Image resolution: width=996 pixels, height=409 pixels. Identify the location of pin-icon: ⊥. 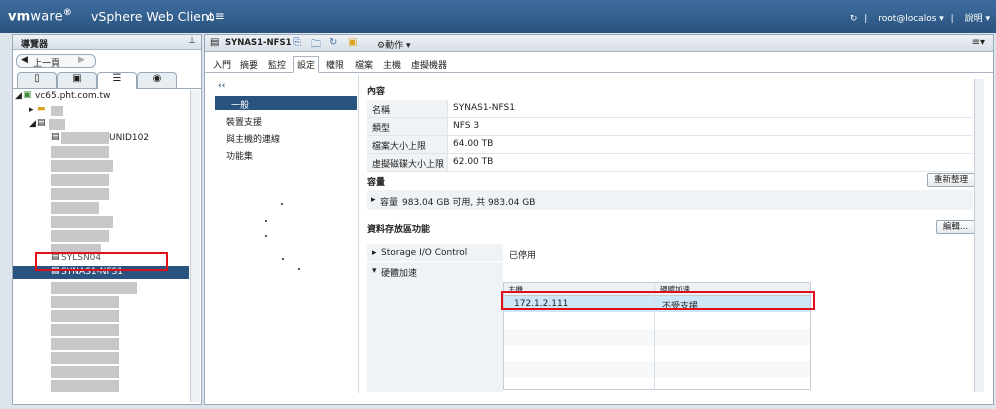
(192, 41).